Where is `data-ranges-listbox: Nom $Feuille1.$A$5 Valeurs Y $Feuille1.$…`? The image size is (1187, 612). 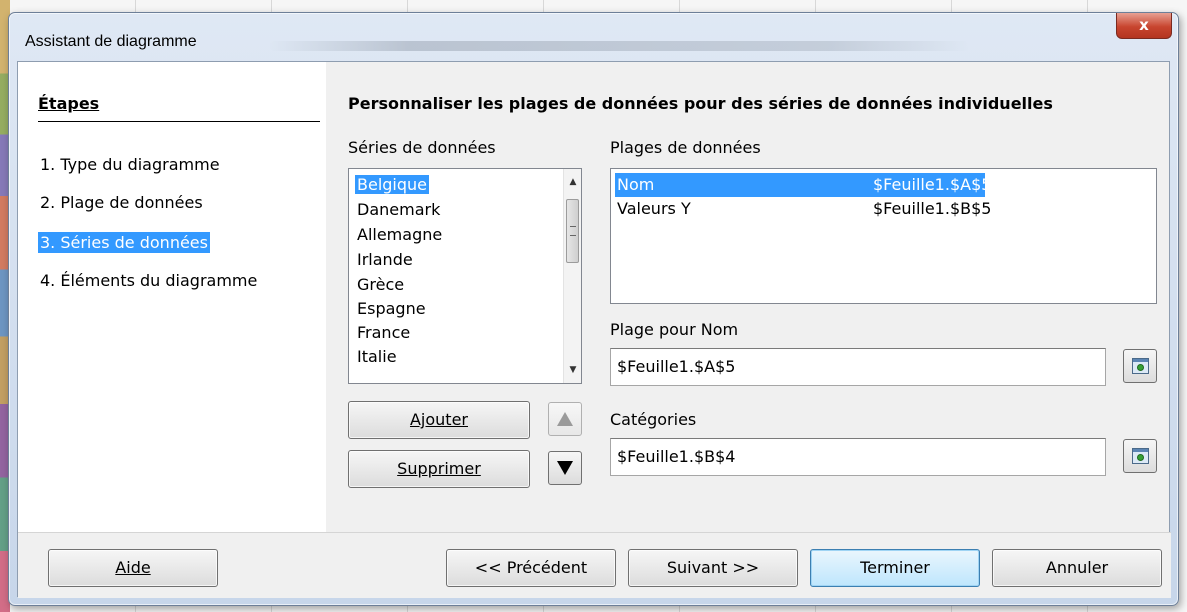 data-ranges-listbox: Nom $Feuille1.$A$5 Valeurs Y $Feuille1.$… is located at coordinates (883, 236).